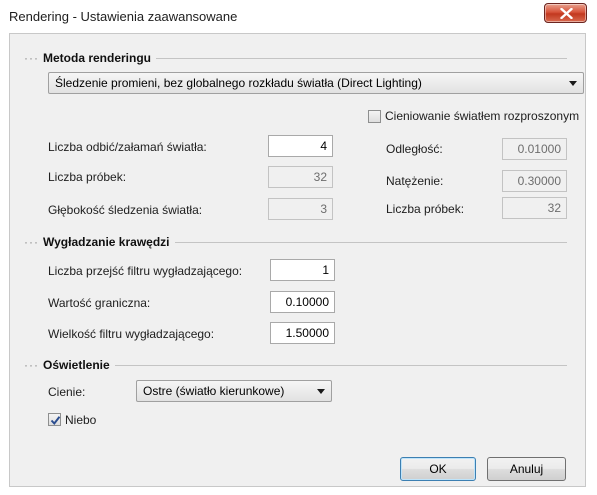  What do you see at coordinates (81, 420) in the screenshot?
I see `sky-label: Niebo` at bounding box center [81, 420].